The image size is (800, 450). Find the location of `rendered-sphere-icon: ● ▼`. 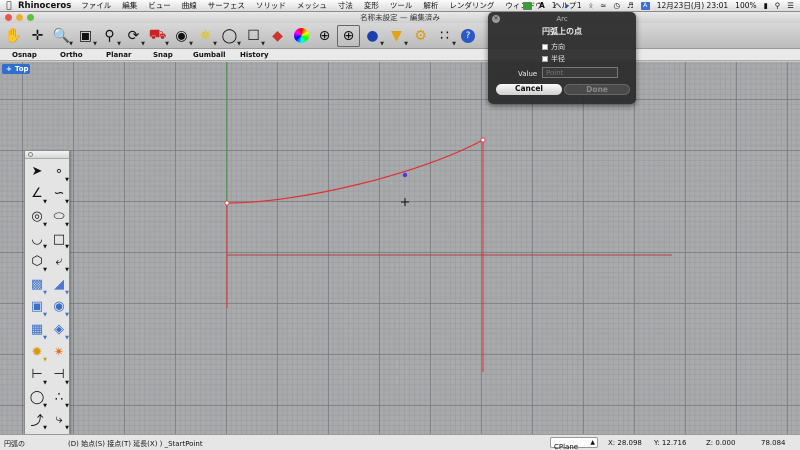

rendered-sphere-icon: ● ▼ is located at coordinates (372, 36).